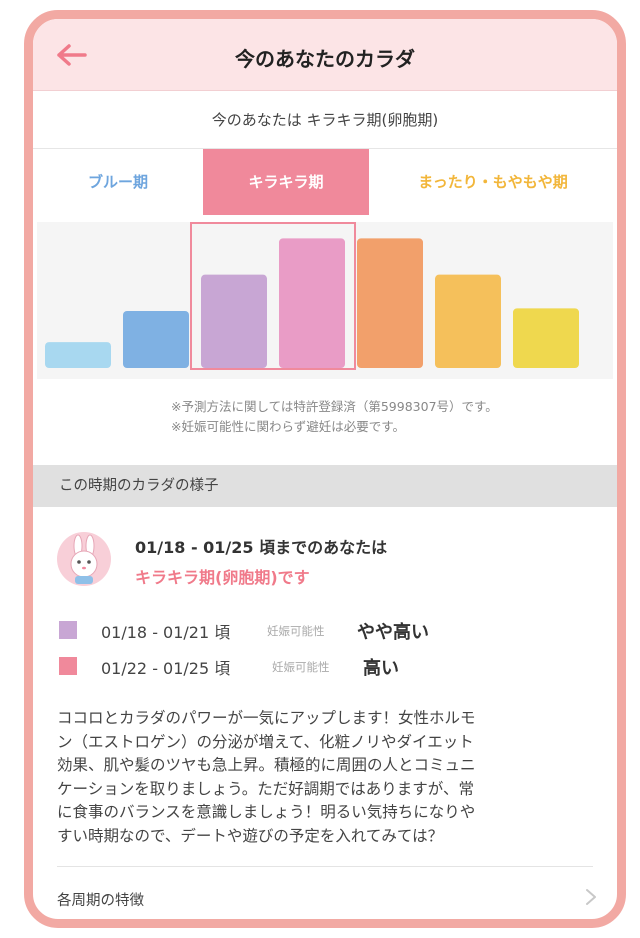 The height and width of the screenshot is (938, 640). What do you see at coordinates (325, 120) in the screenshot?
I see `current-phase-text: 今のあなたは キラキラ期(卵胞期)` at bounding box center [325, 120].